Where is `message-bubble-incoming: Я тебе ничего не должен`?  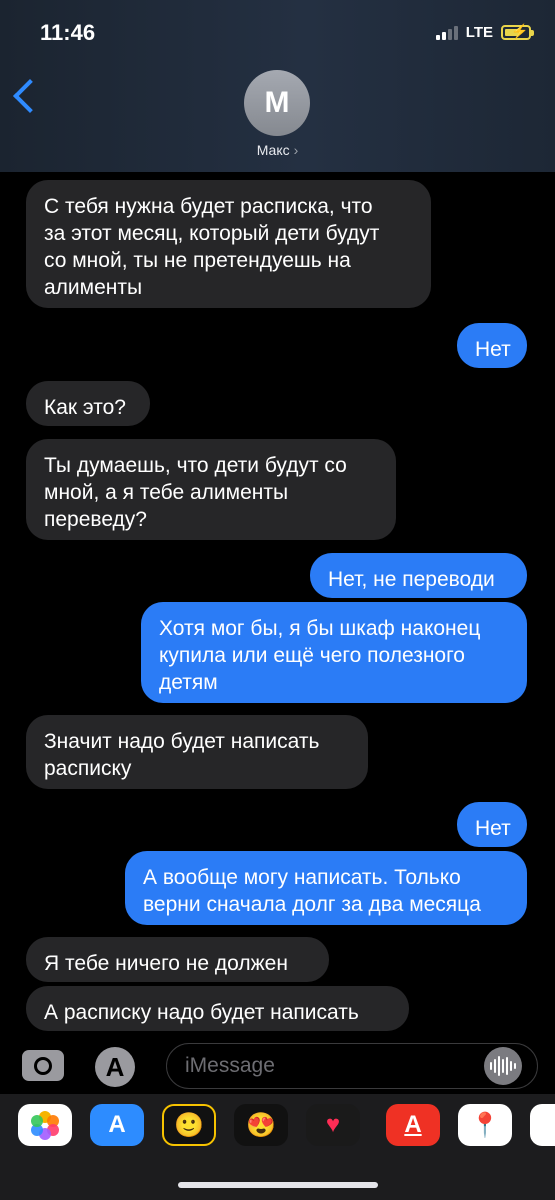
message-bubble-incoming: Я тебе ничего не должен is located at coordinates (177, 959).